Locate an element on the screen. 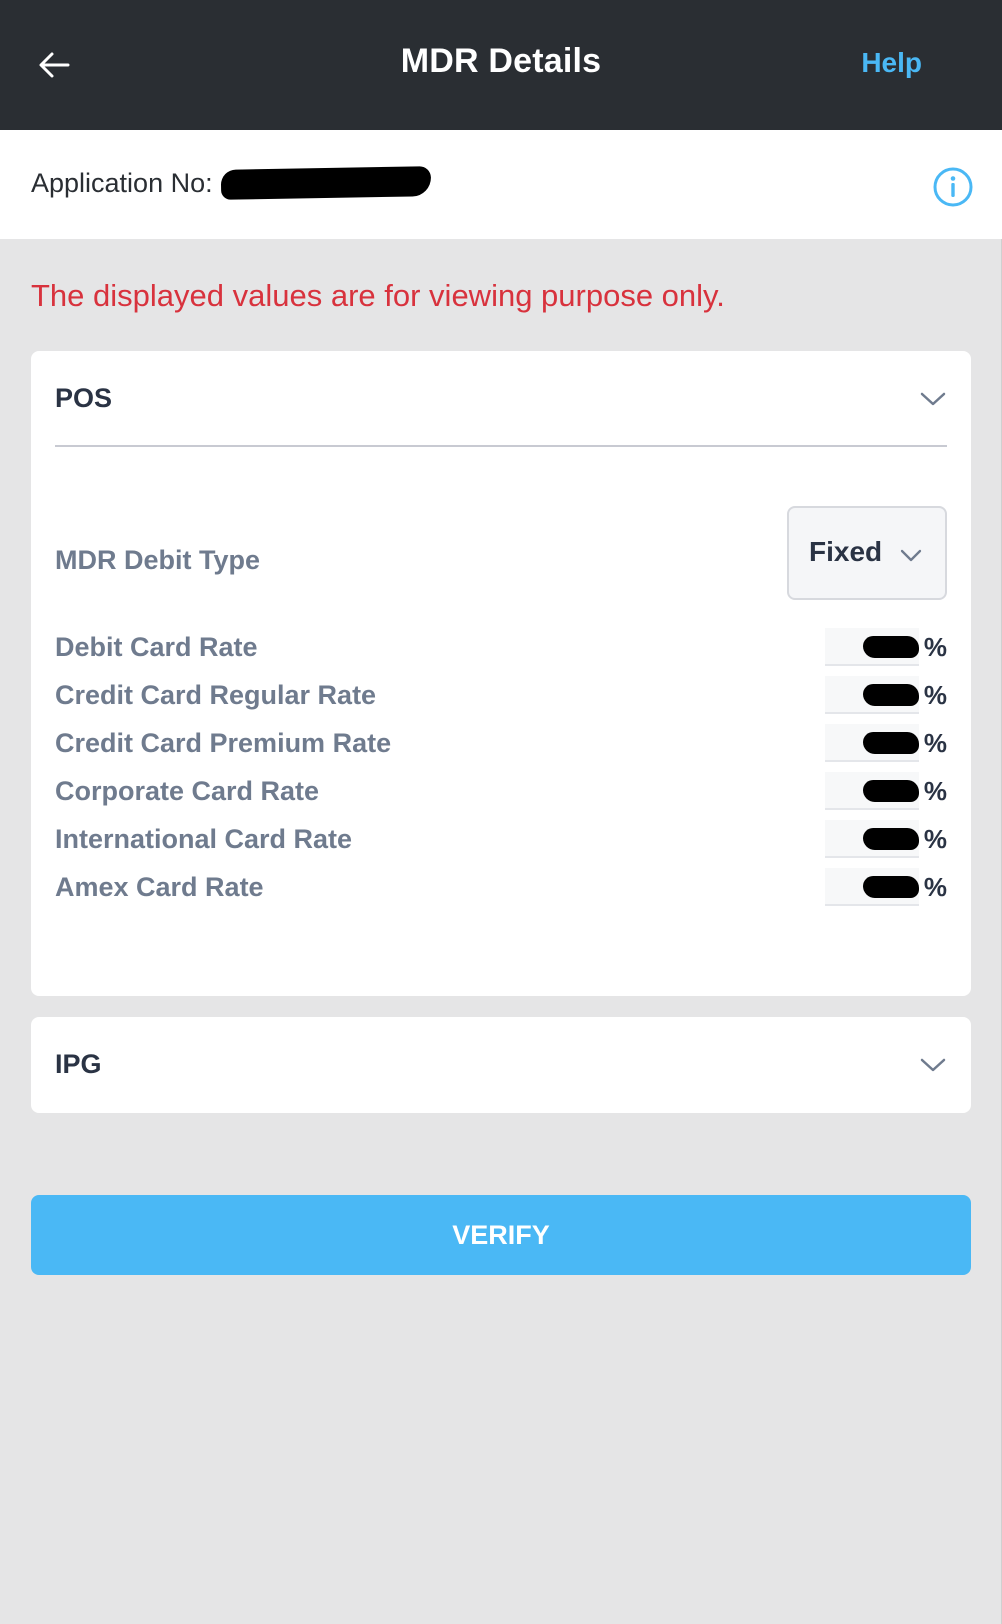 The height and width of the screenshot is (1624, 1002). credit-card-regular-rate-input is located at coordinates (872, 695).